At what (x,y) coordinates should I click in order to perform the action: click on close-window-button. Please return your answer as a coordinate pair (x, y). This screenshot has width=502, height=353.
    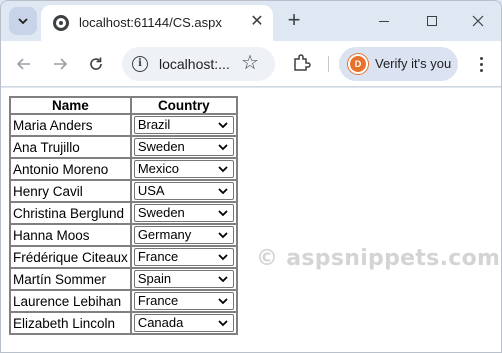
    Looking at the image, I should click on (478, 21).